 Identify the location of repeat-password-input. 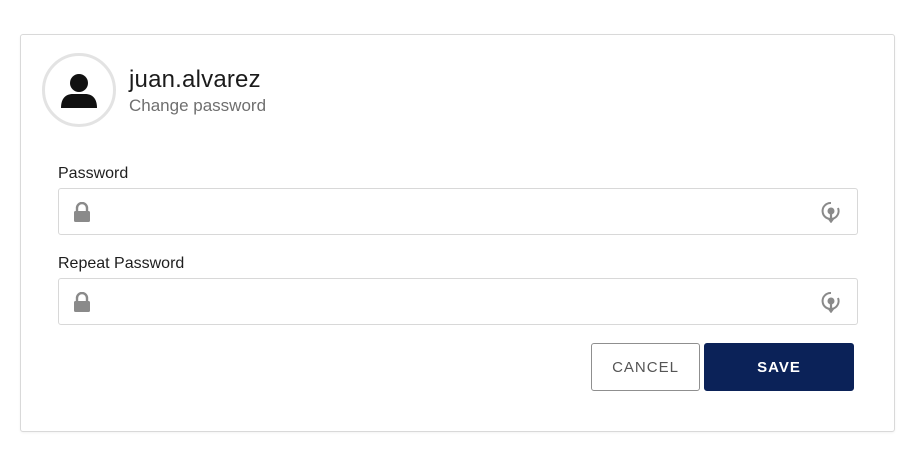
(453, 301).